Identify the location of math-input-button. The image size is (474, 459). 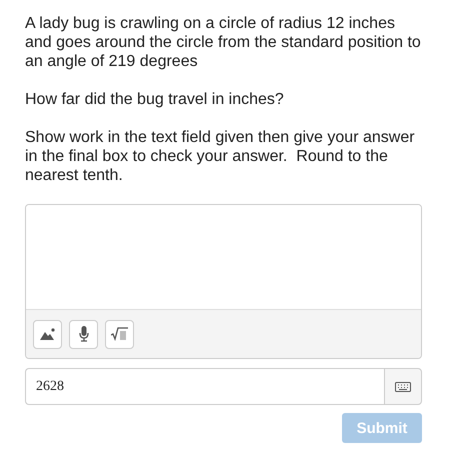
(119, 334).